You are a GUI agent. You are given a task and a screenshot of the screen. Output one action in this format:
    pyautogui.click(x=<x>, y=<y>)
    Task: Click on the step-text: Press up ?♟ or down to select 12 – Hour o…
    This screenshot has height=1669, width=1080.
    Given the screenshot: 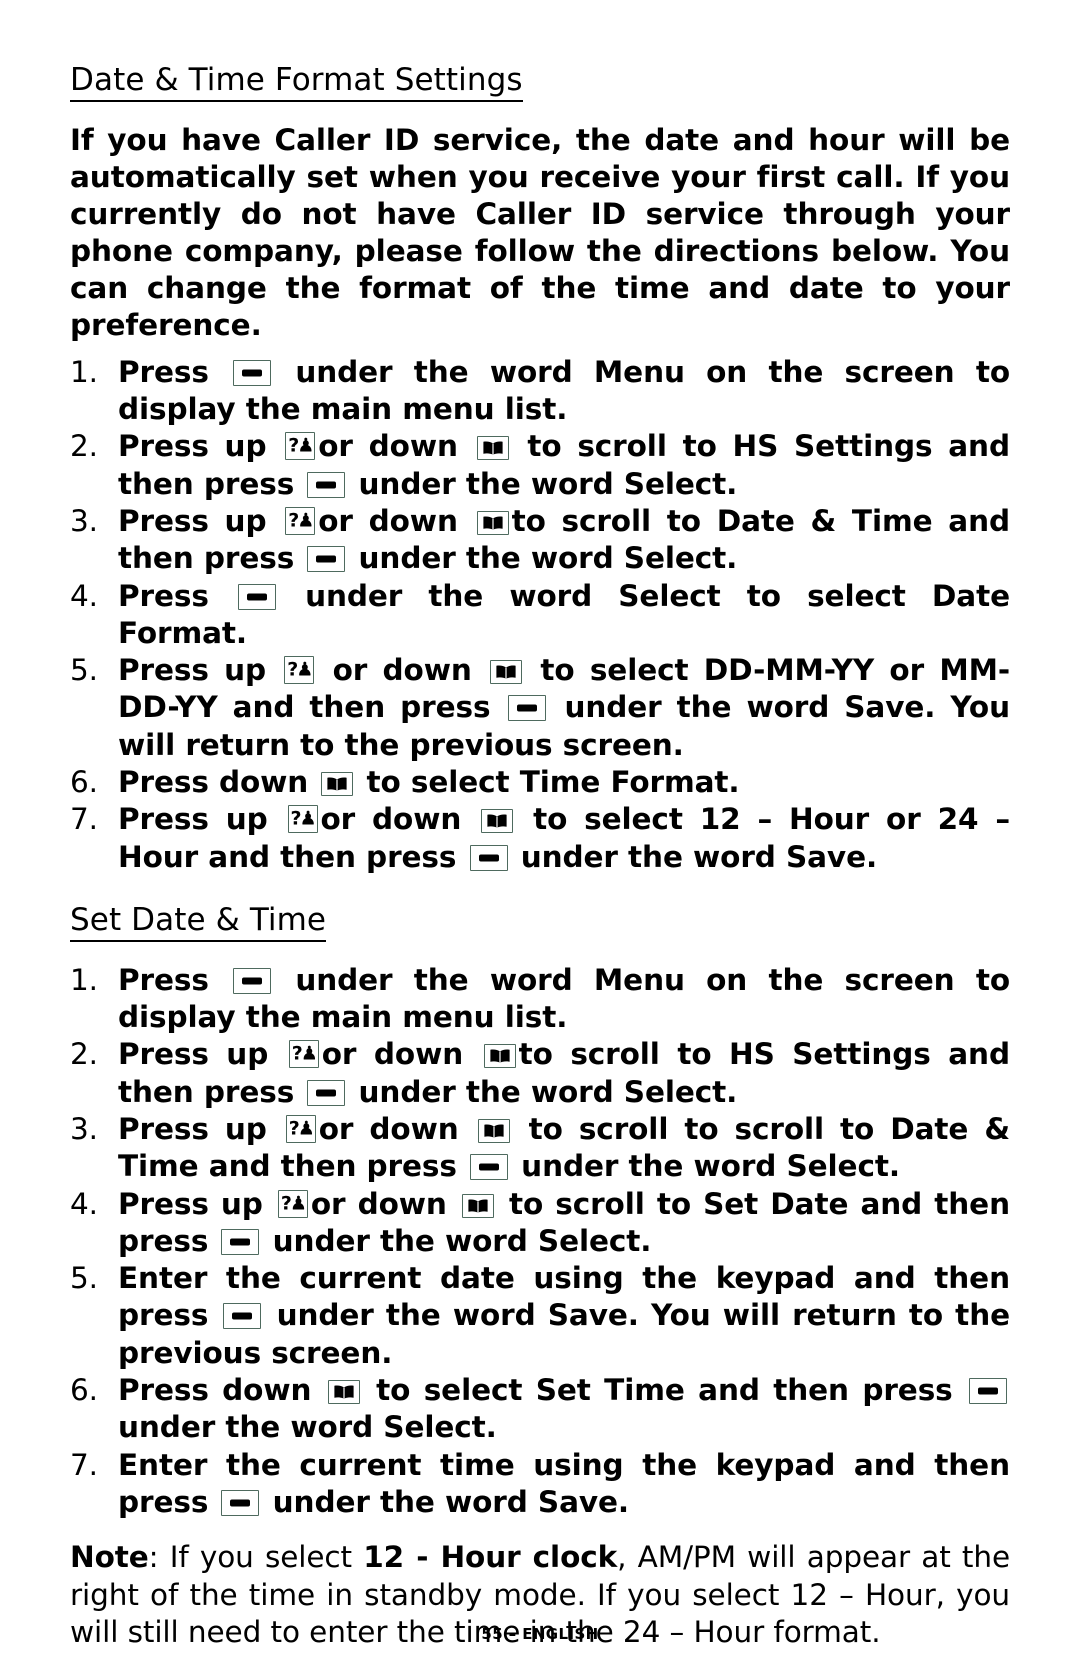 What is the action you would take?
    pyautogui.click(x=564, y=838)
    